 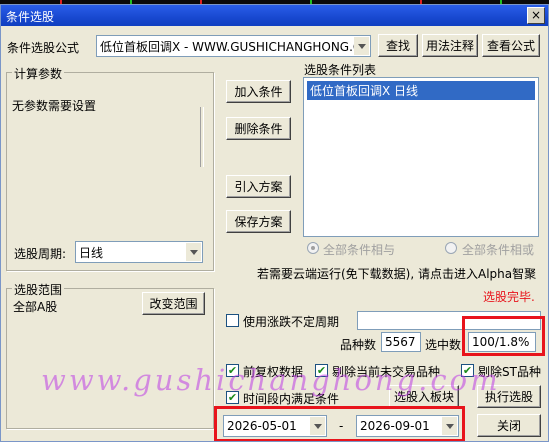 I want to click on close-icon: ×, so click(x=536, y=15).